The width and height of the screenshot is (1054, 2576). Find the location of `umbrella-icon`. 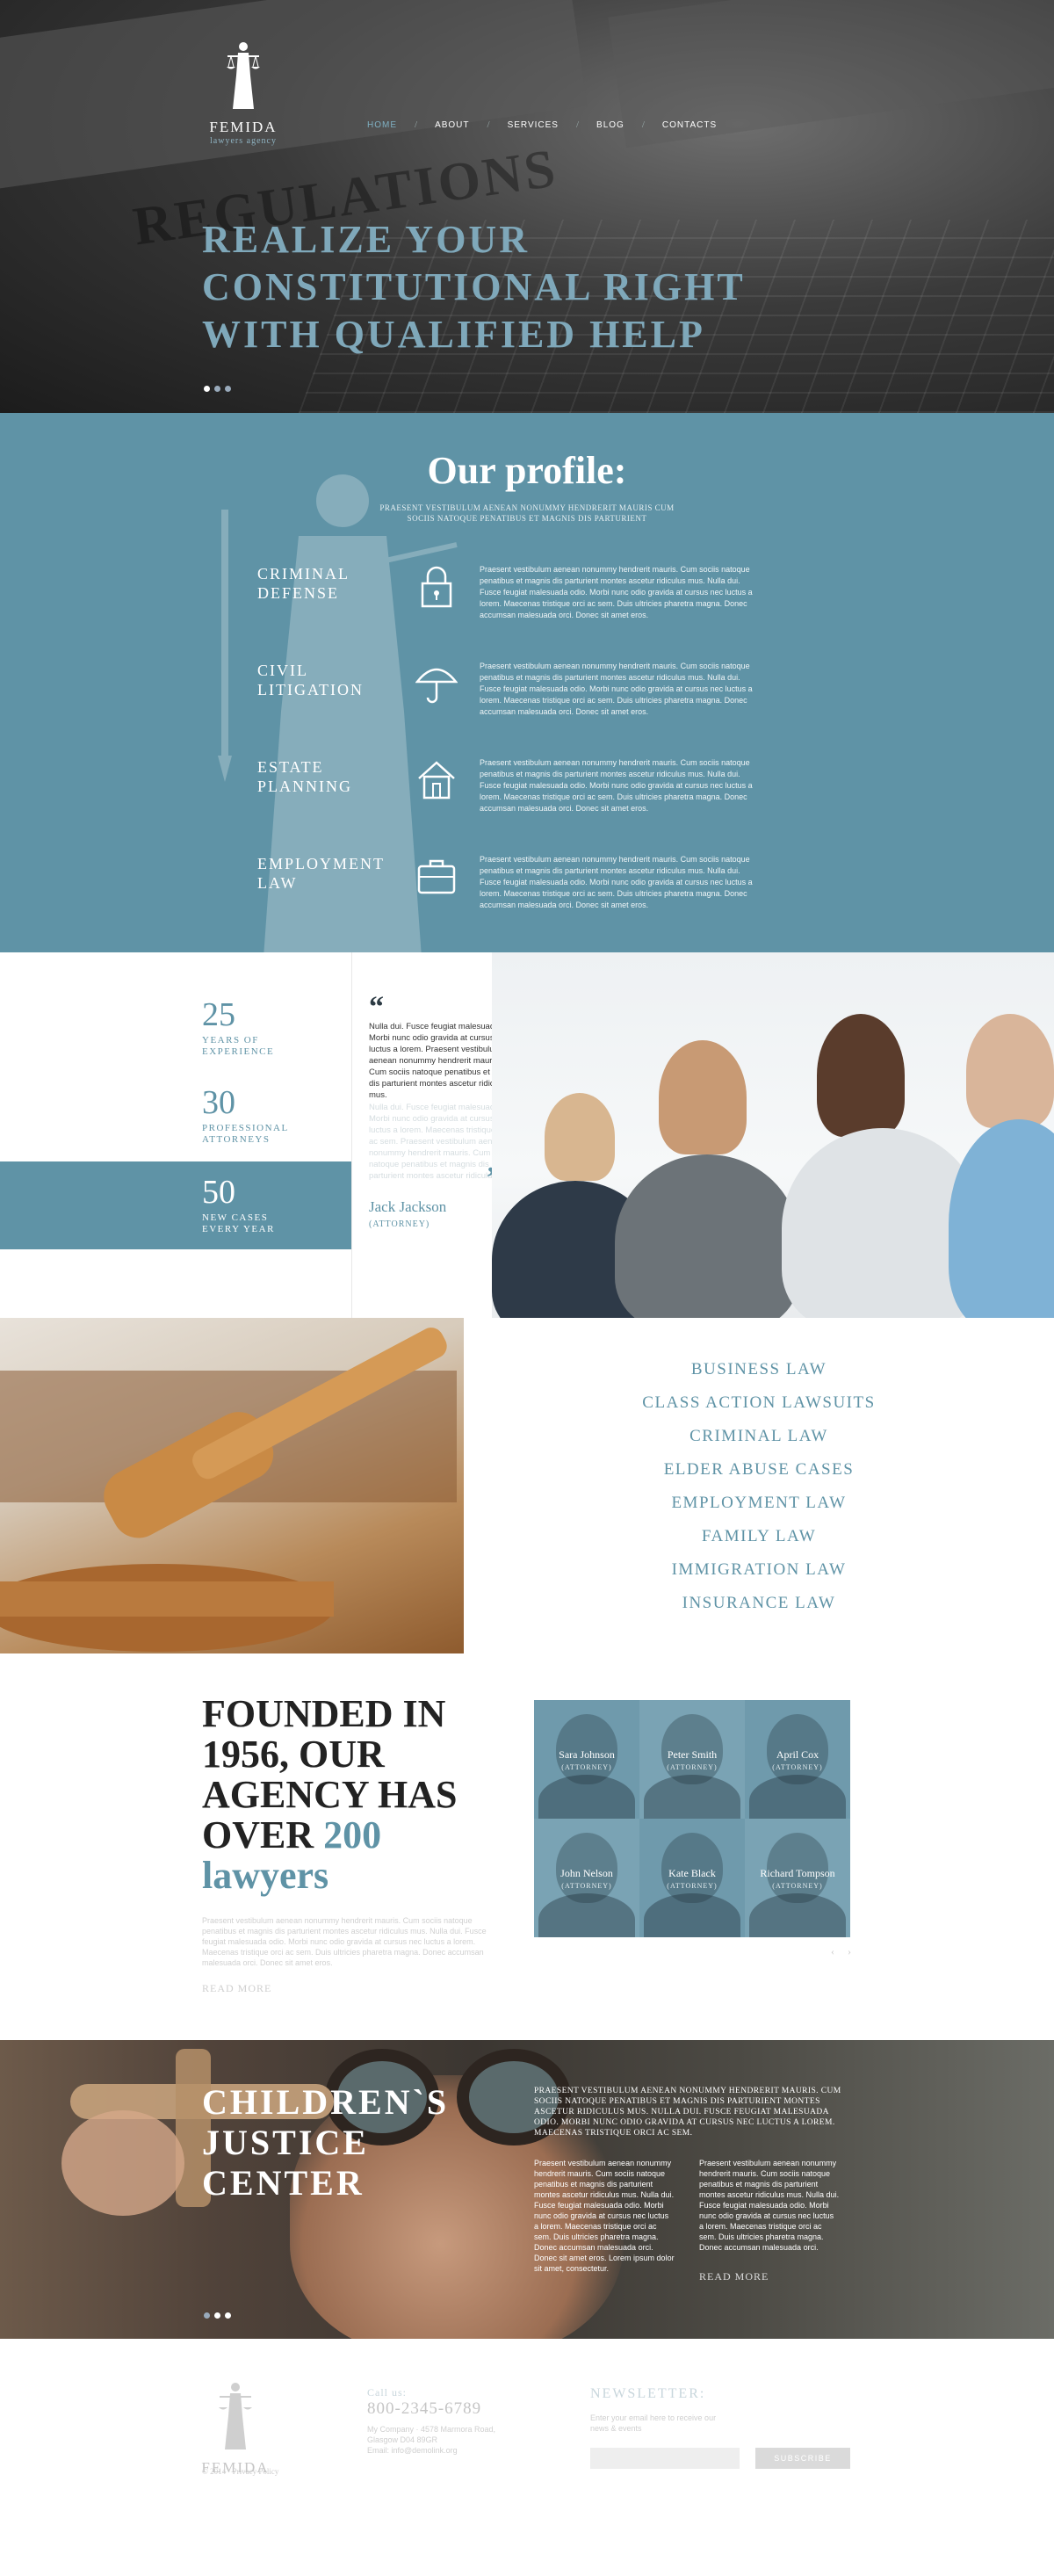

umbrella-icon is located at coordinates (436, 686).